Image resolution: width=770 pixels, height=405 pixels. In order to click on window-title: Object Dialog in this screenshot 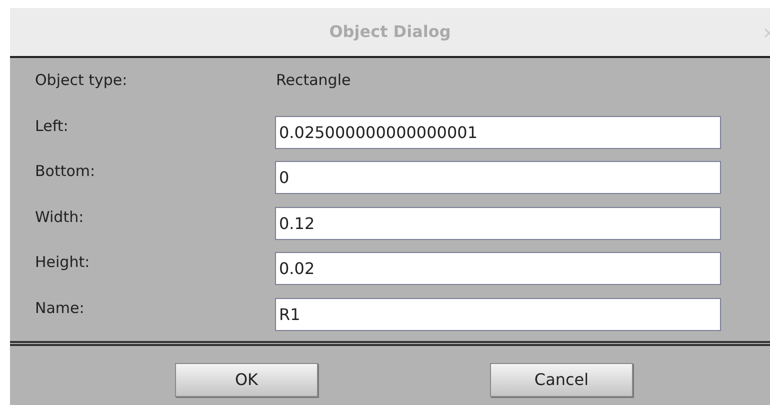, I will do `click(390, 32)`.